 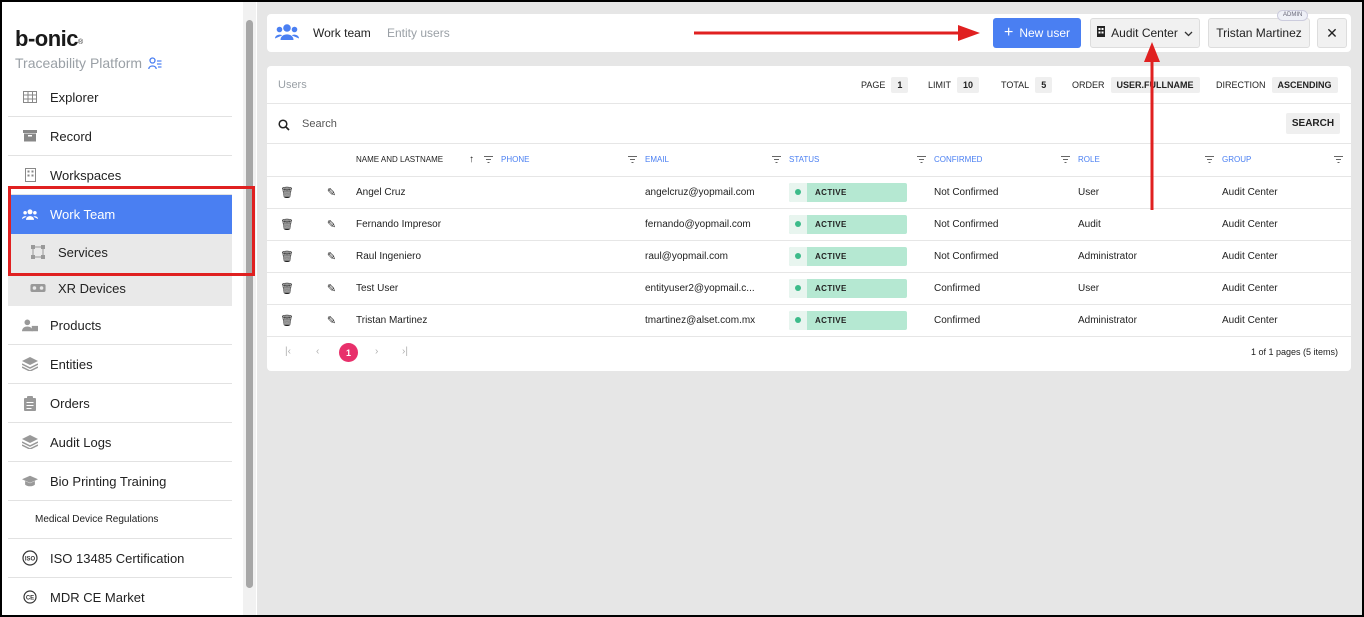 What do you see at coordinates (342, 33) in the screenshot?
I see `tab-work-team: Work team` at bounding box center [342, 33].